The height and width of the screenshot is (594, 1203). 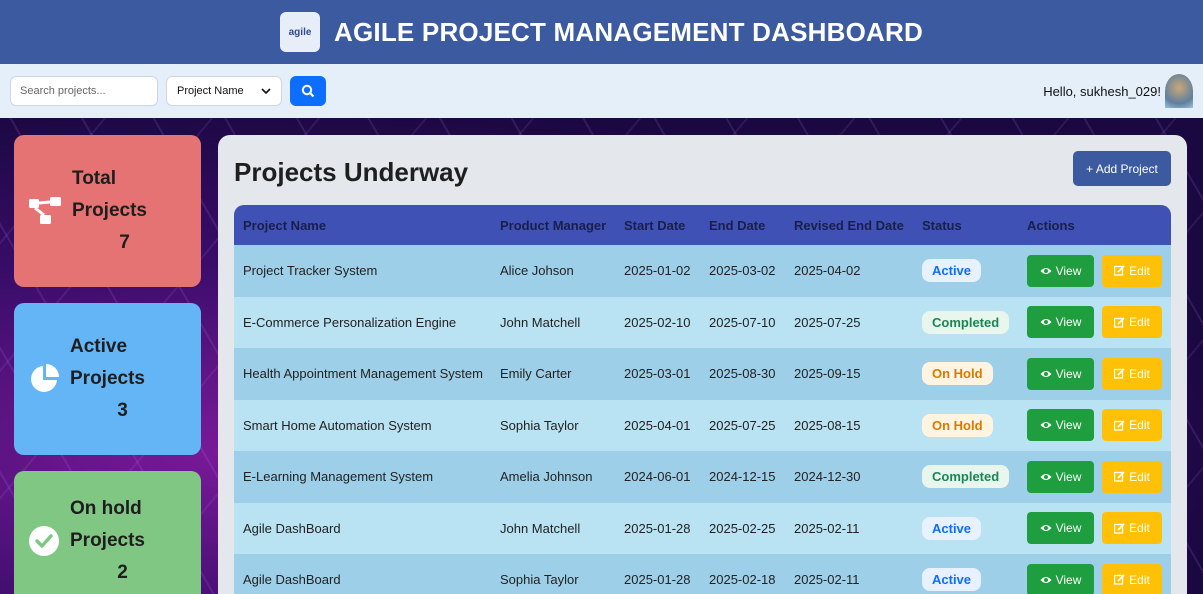 I want to click on cell-revised-end-date: 2025-09-15, so click(x=827, y=374).